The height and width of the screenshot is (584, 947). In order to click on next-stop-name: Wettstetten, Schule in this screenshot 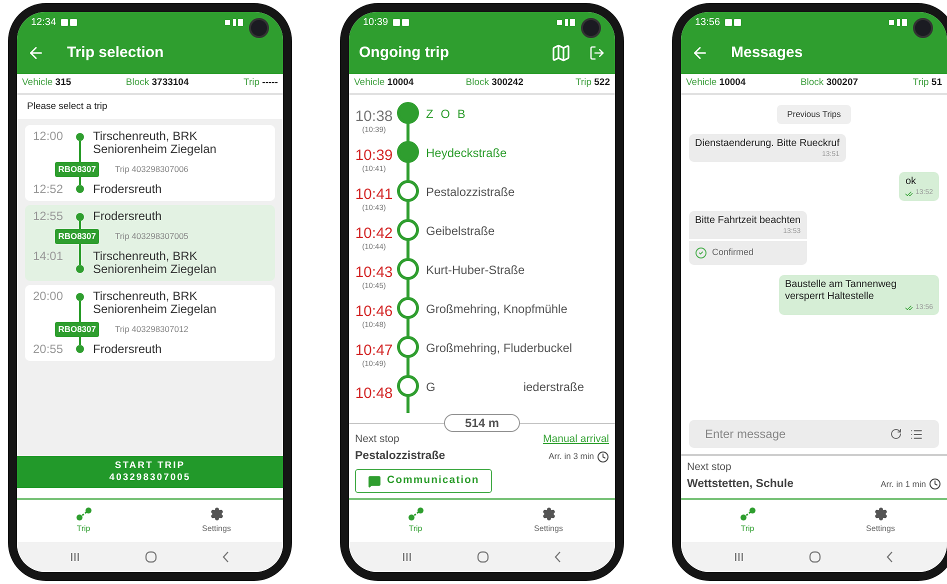, I will do `click(740, 484)`.